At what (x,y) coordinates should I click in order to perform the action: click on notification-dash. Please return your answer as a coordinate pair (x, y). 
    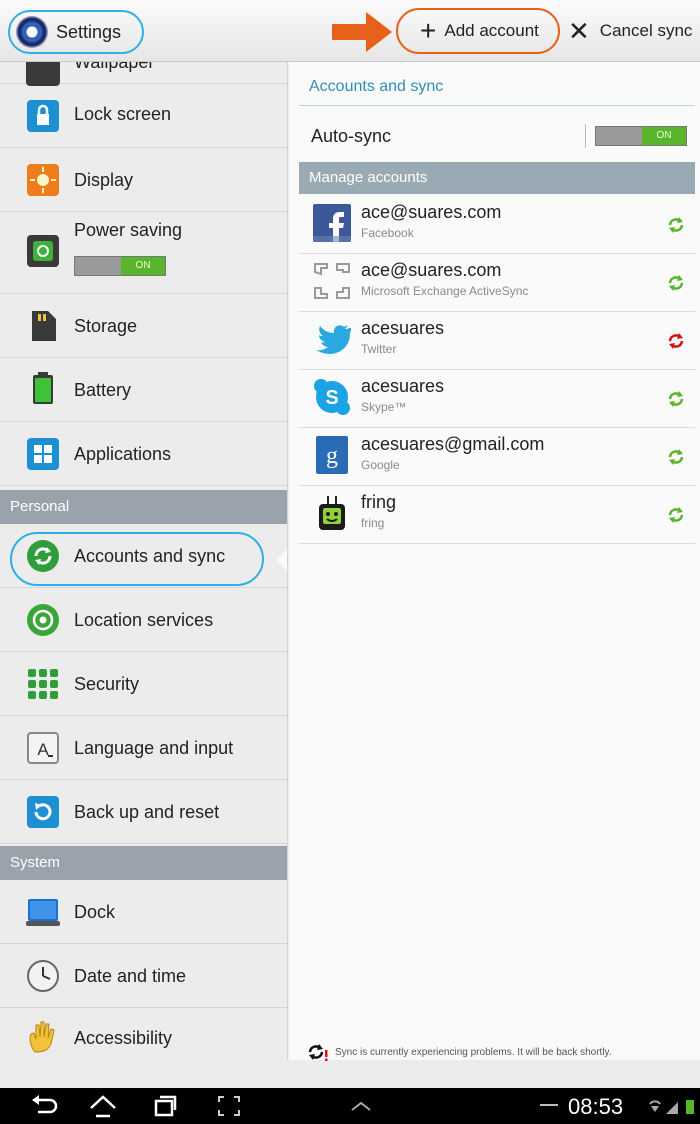
    Looking at the image, I should click on (549, 1105).